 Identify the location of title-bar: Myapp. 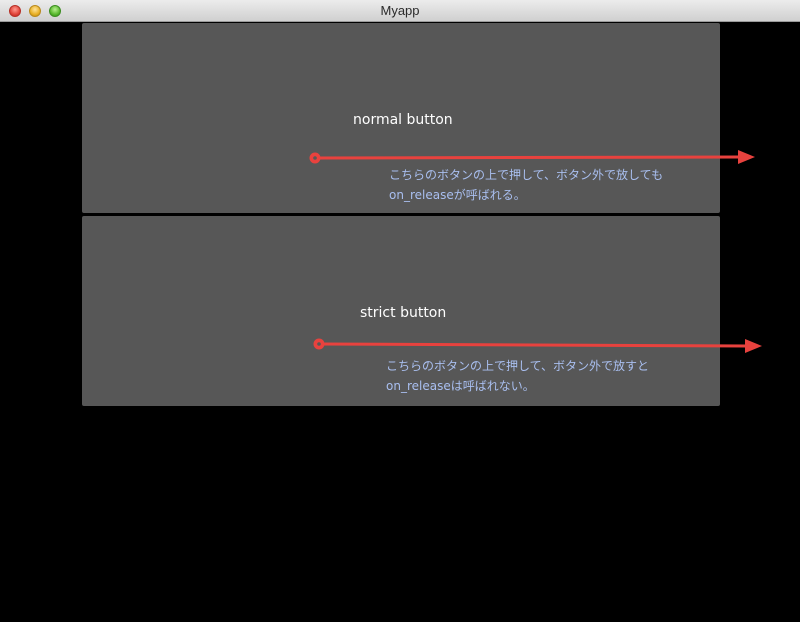
(400, 11).